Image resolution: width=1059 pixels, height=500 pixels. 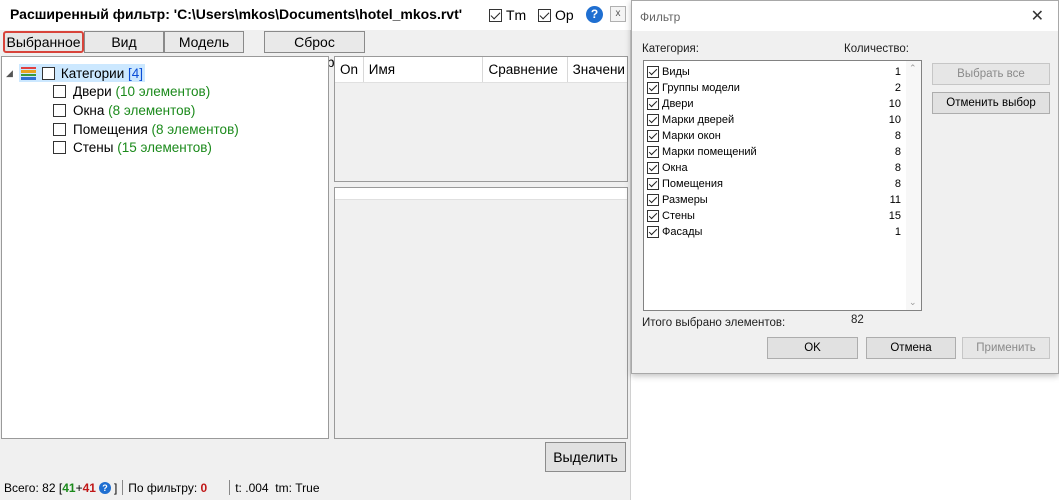 I want to click on op-checkbox, so click(x=544, y=15).